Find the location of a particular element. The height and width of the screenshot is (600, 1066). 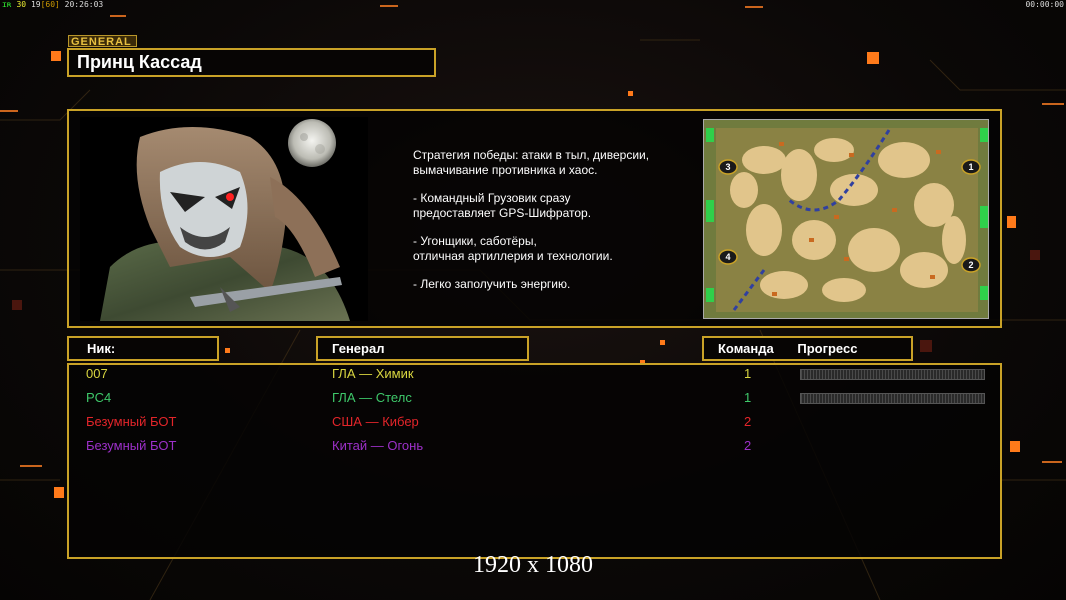

player-row: PC4 ГЛА — Стелс 1 is located at coordinates (533, 400).